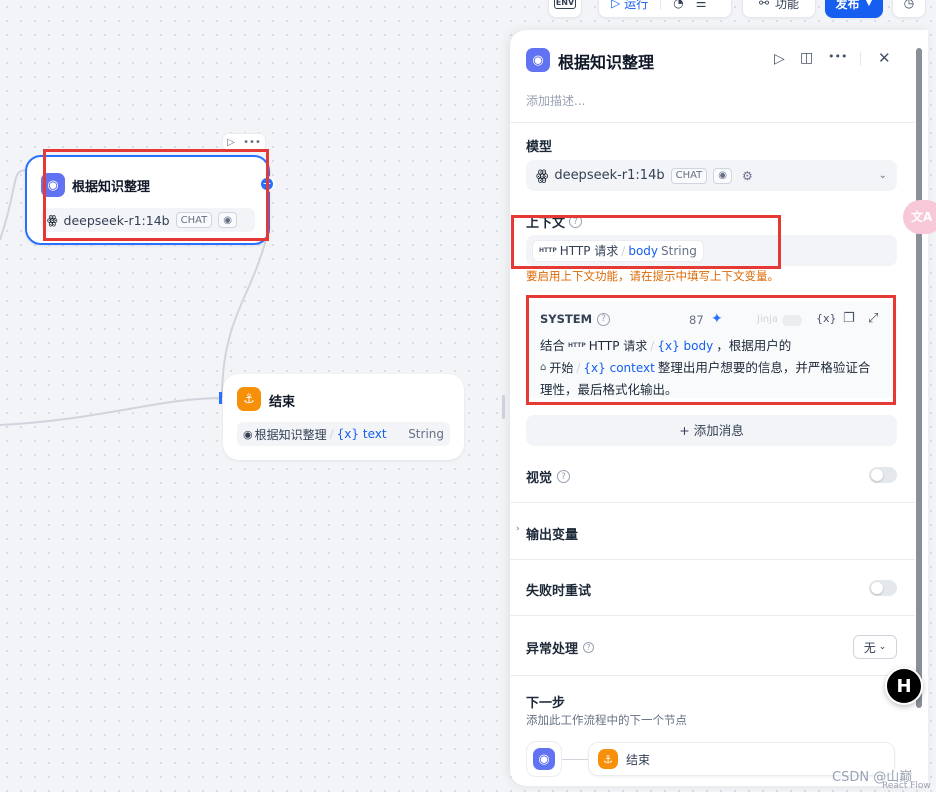  What do you see at coordinates (906, 786) in the screenshot?
I see `reactflow-attribution: React Flow` at bounding box center [906, 786].